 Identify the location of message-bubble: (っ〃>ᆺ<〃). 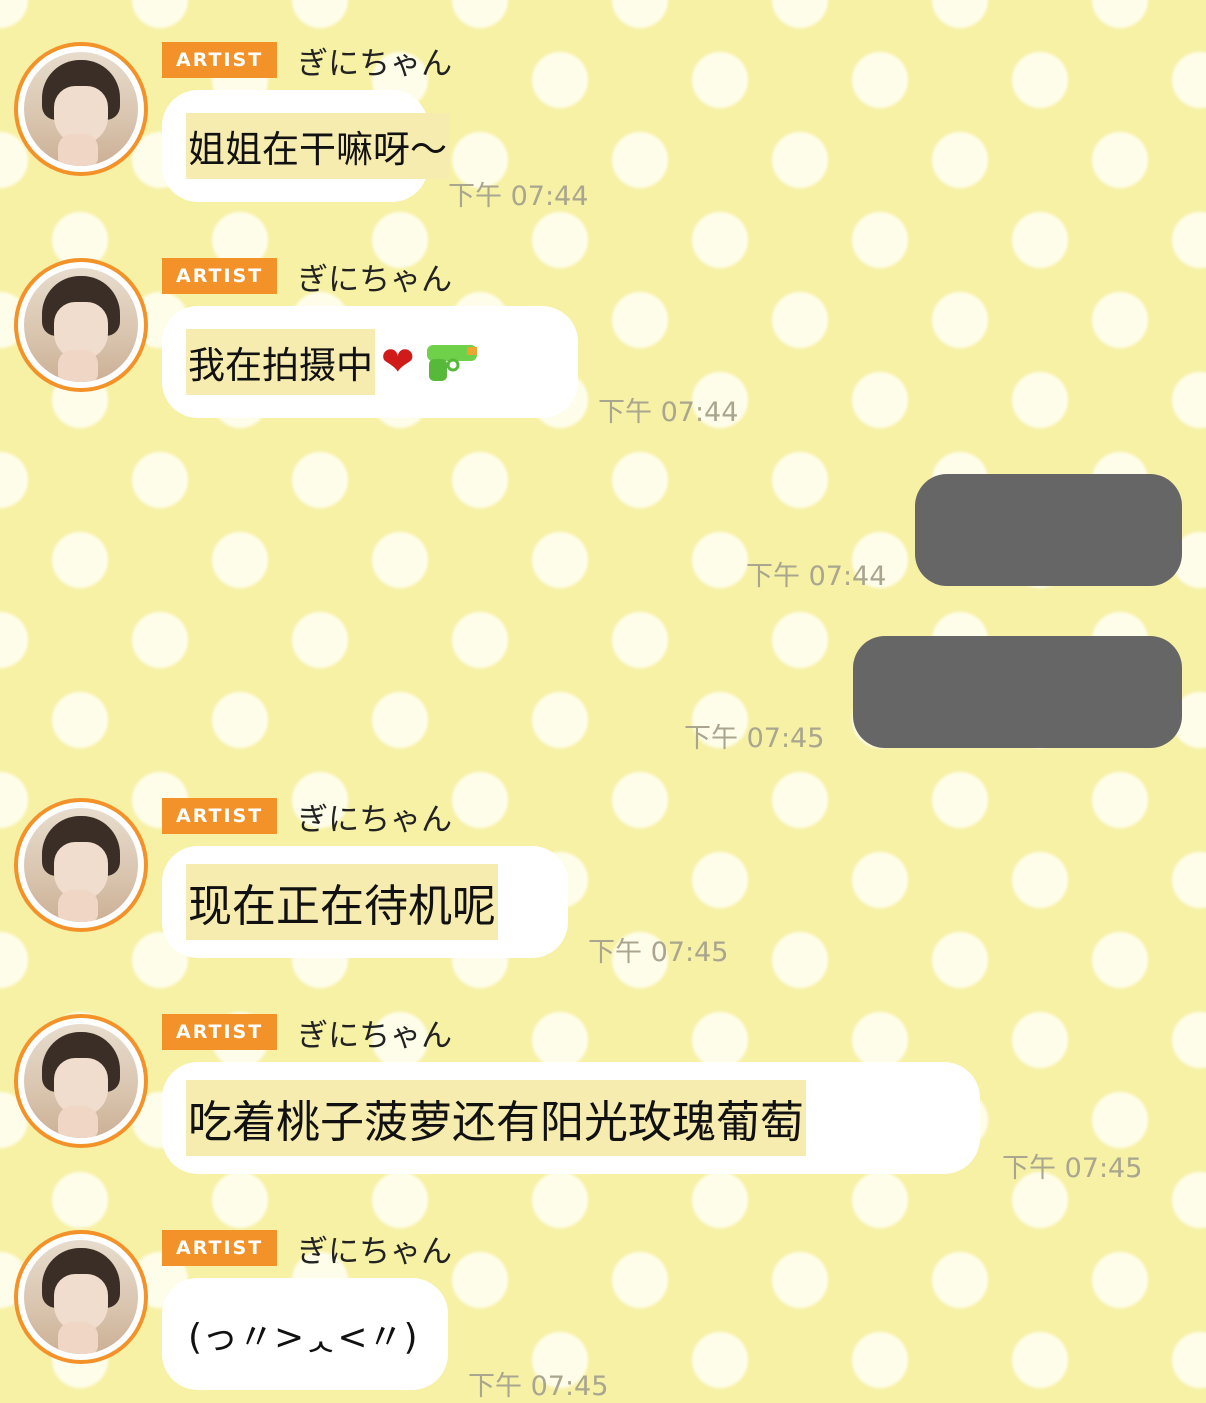
(305, 1334).